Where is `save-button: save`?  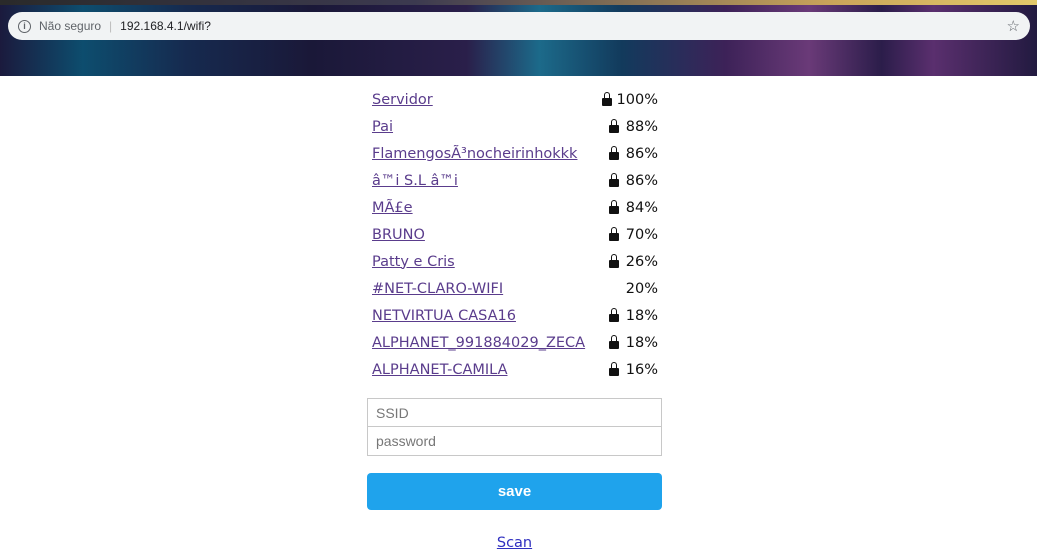
save-button: save is located at coordinates (514, 491).